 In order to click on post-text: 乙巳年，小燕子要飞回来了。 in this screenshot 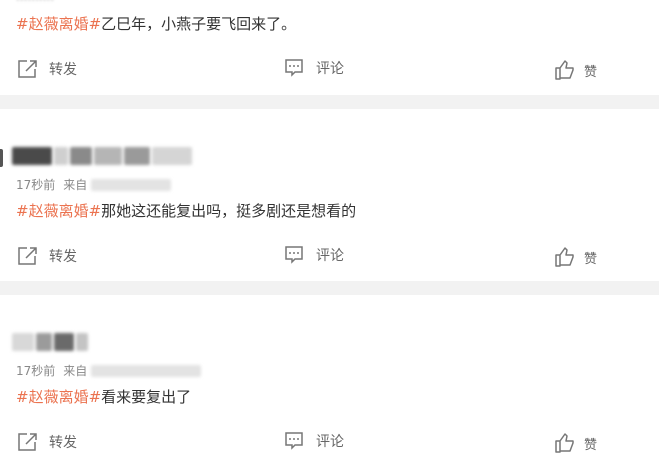, I will do `click(199, 24)`.